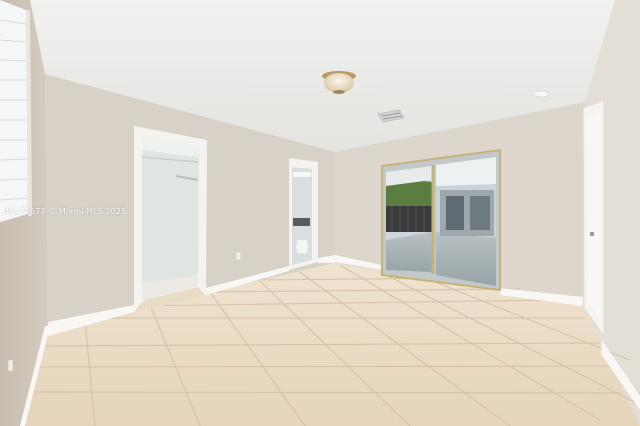 Image resolution: width=640 pixels, height=426 pixels. Describe the element at coordinates (10, 365) in the screenshot. I see `wall-outlet-left` at that location.